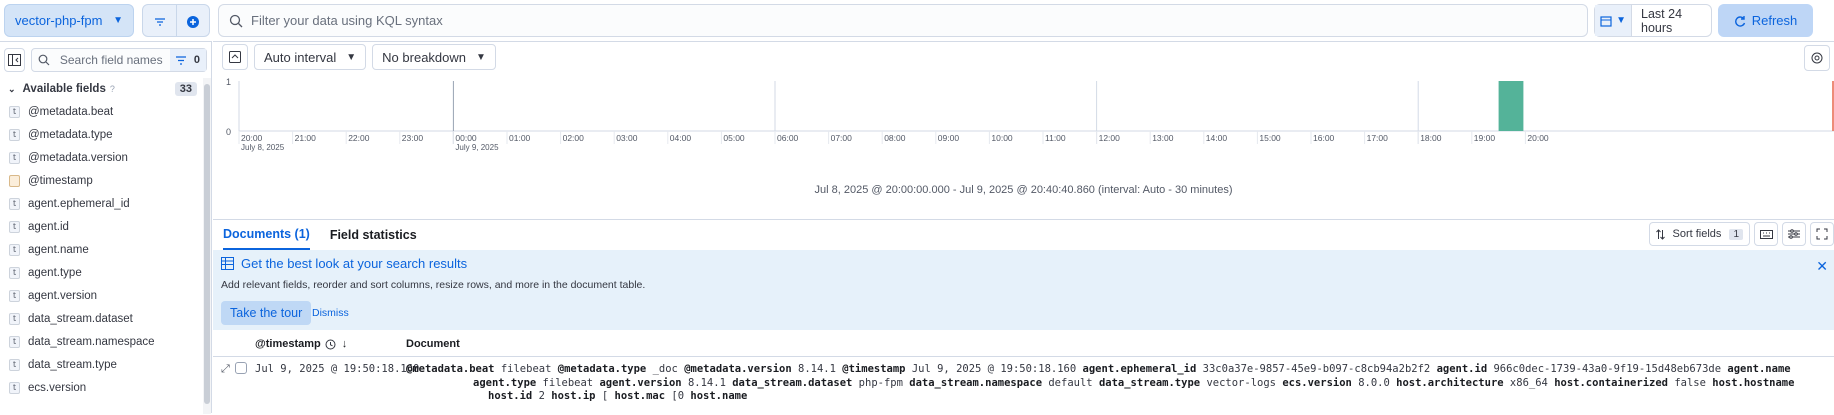  I want to click on chart-toggle-icon, so click(235, 57).